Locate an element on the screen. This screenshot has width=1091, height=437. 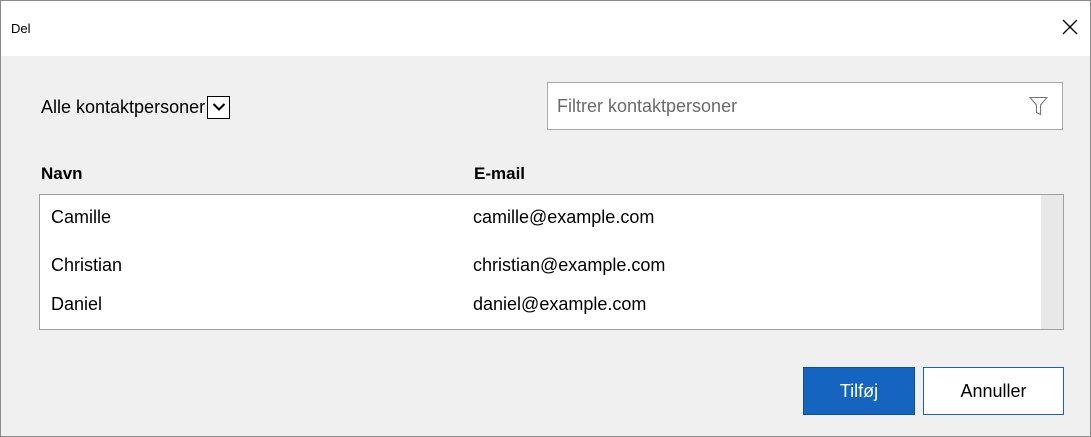
column-header-email: E-mail is located at coordinates (499, 174).